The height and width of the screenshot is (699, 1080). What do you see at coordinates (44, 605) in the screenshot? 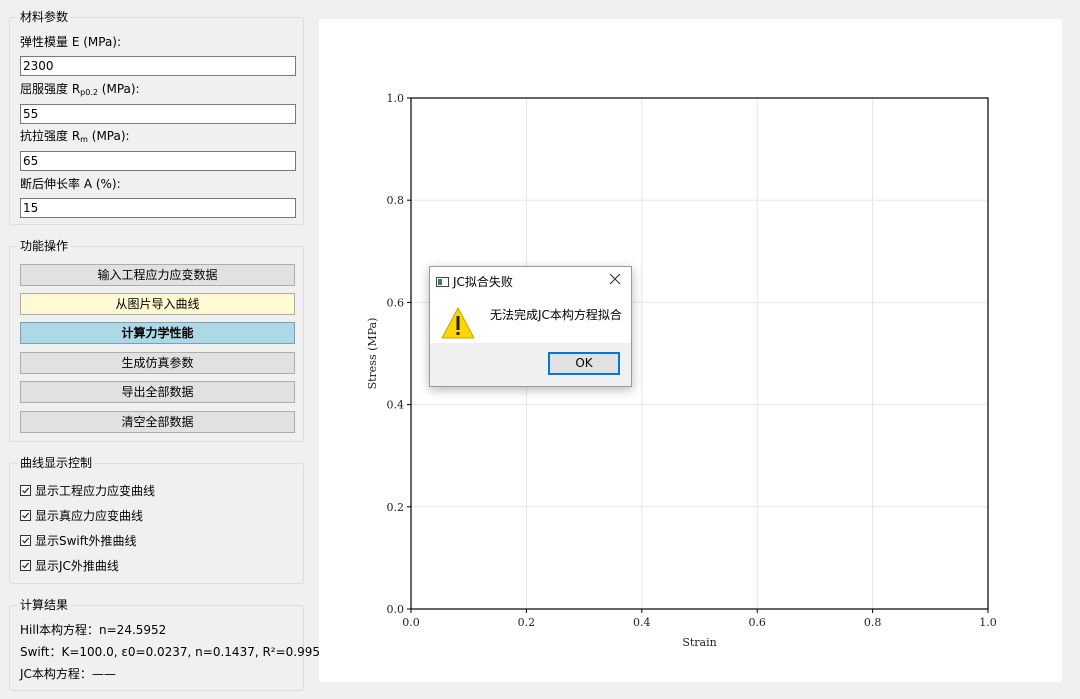
I see `results-title: 计算结果` at bounding box center [44, 605].